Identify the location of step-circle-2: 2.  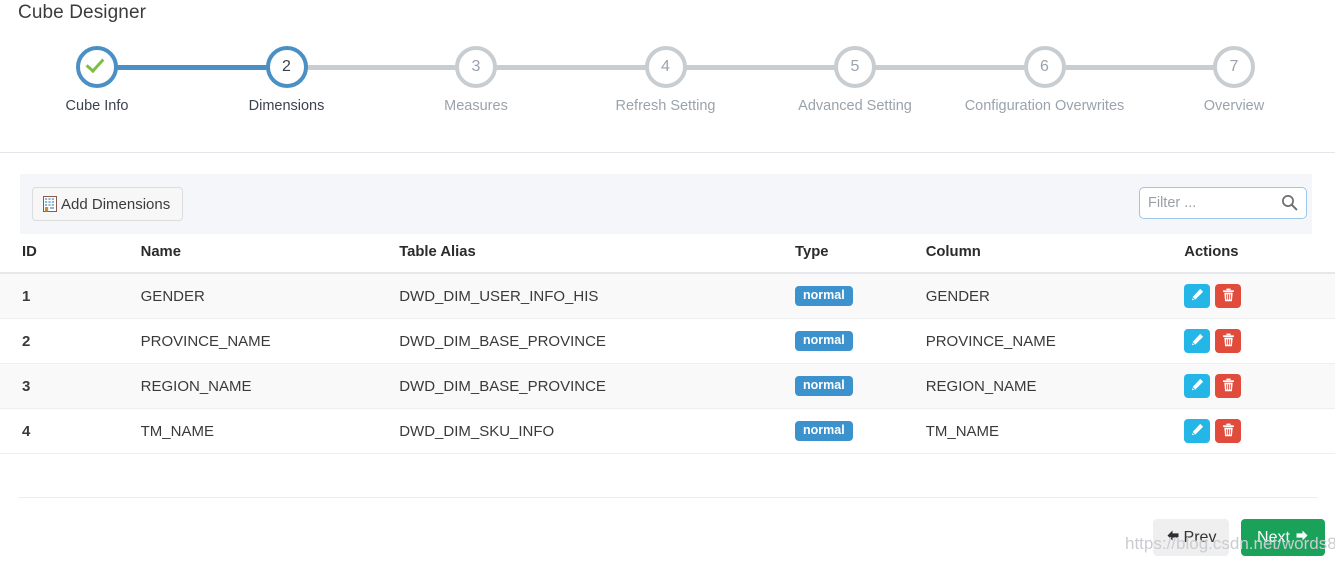
(286, 67).